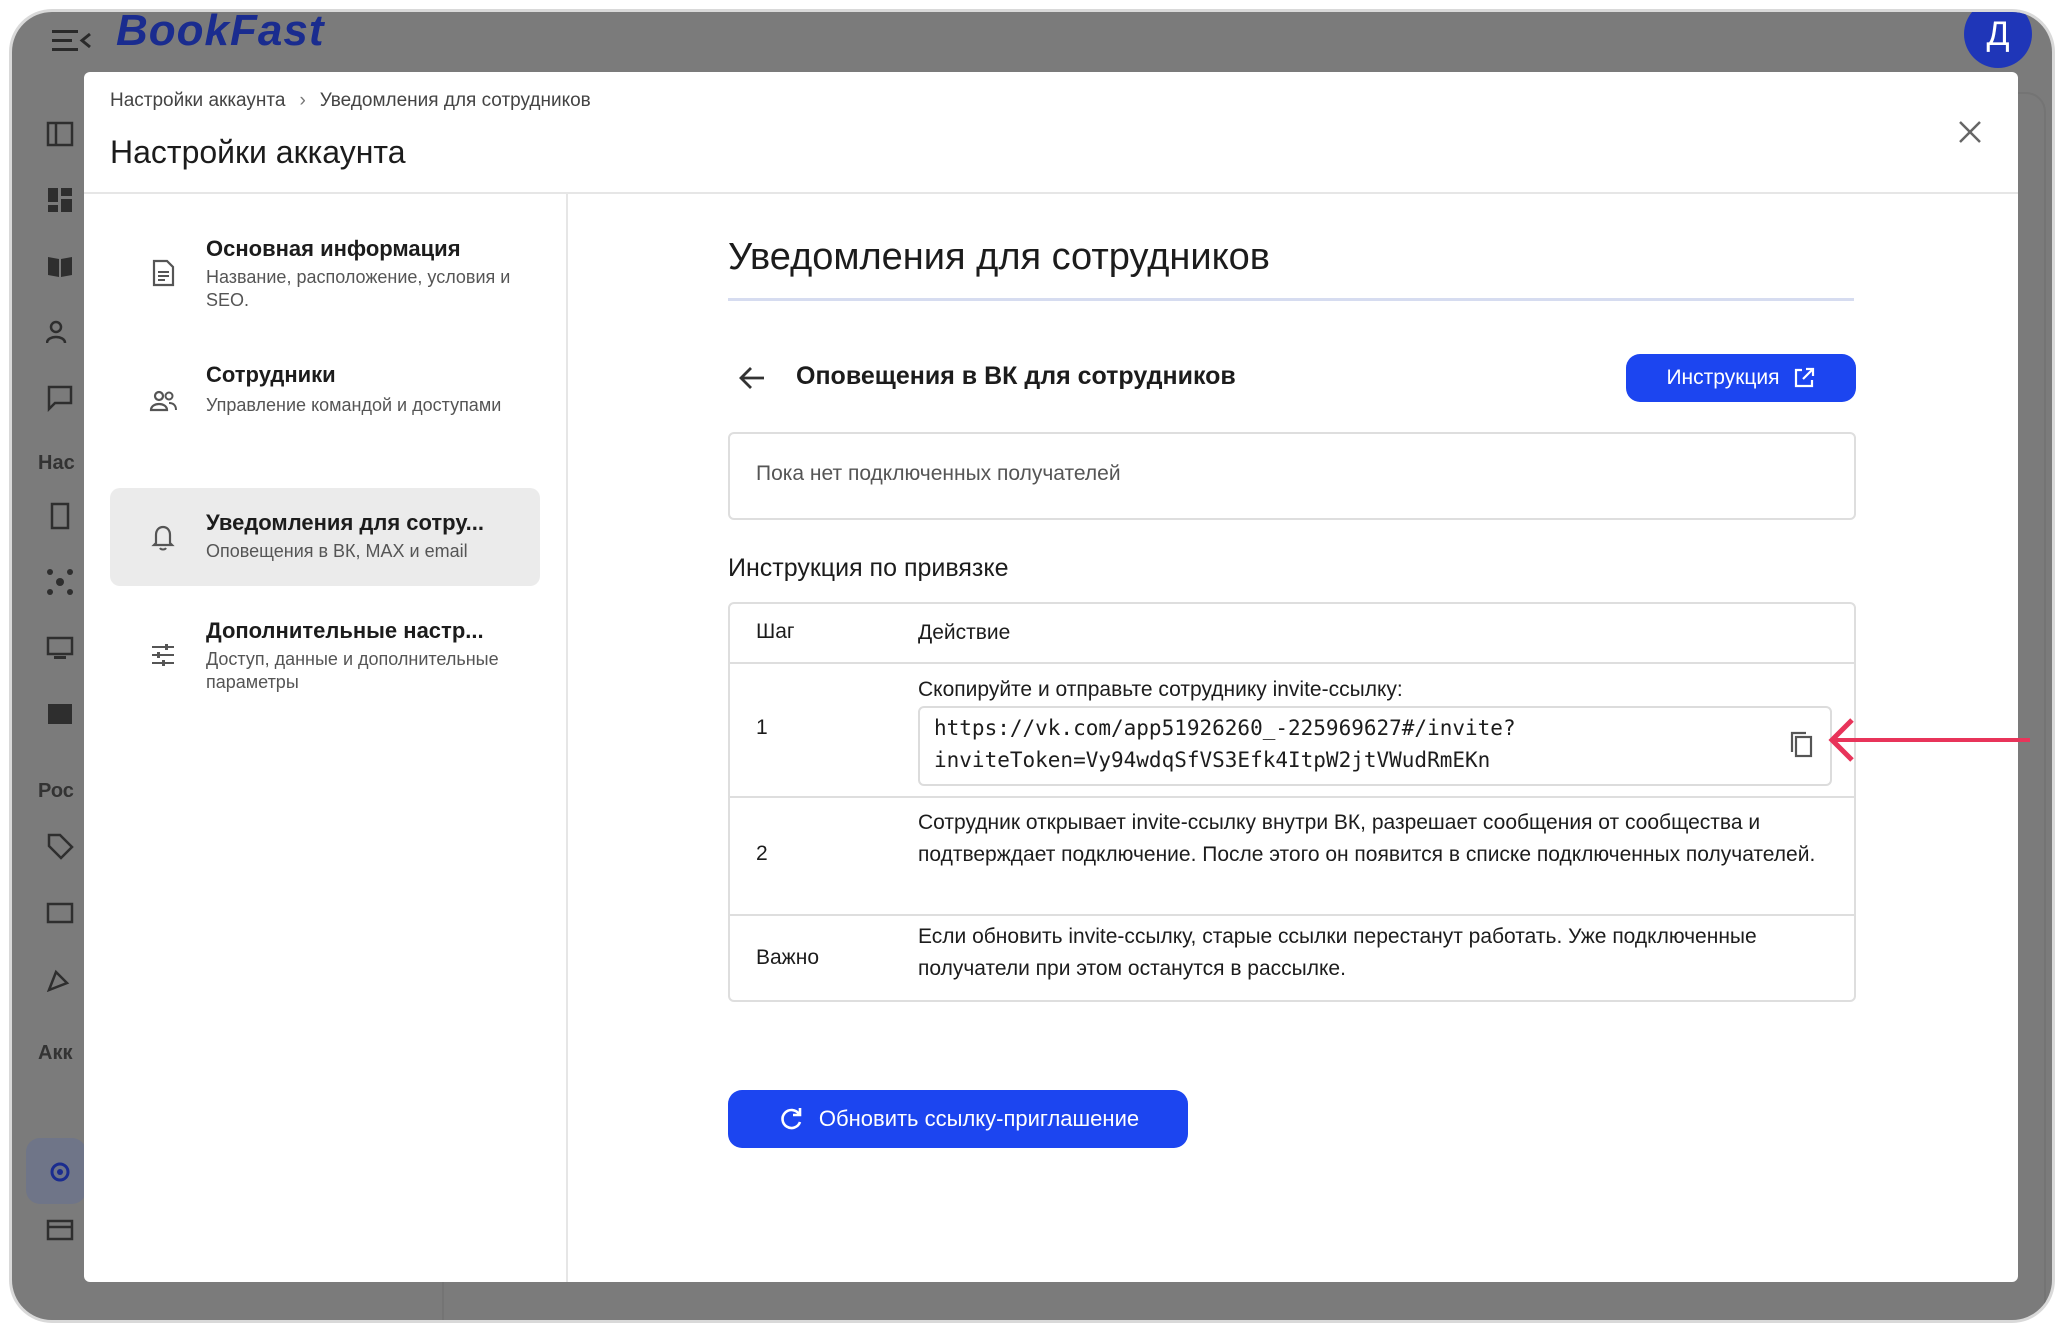 Image resolution: width=2072 pixels, height=1327 pixels. Describe the element at coordinates (938, 473) in the screenshot. I see `empty-state-text: Пока нет подключенных получателей` at that location.